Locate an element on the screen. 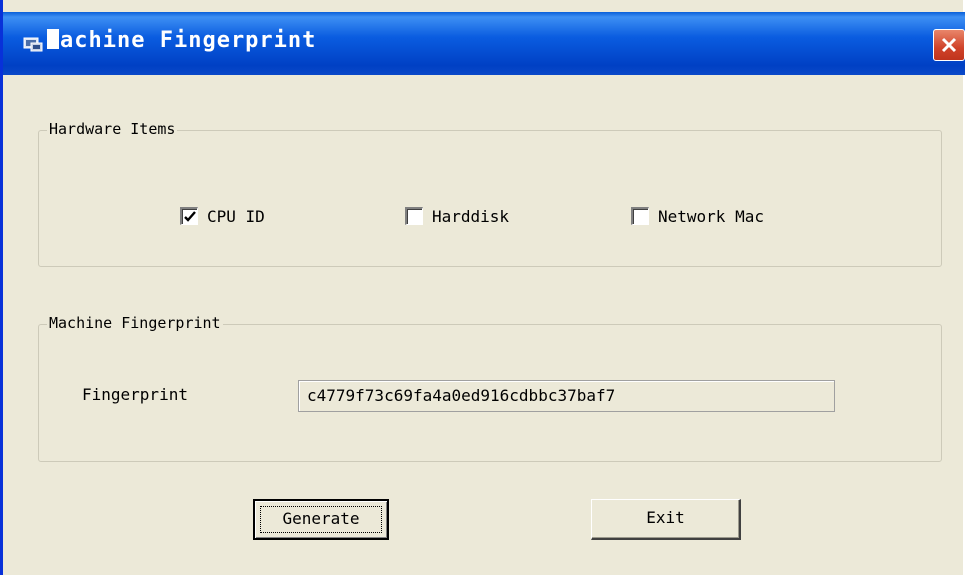 The height and width of the screenshot is (575, 965). window-title: achine Fingerprint is located at coordinates (181, 40).